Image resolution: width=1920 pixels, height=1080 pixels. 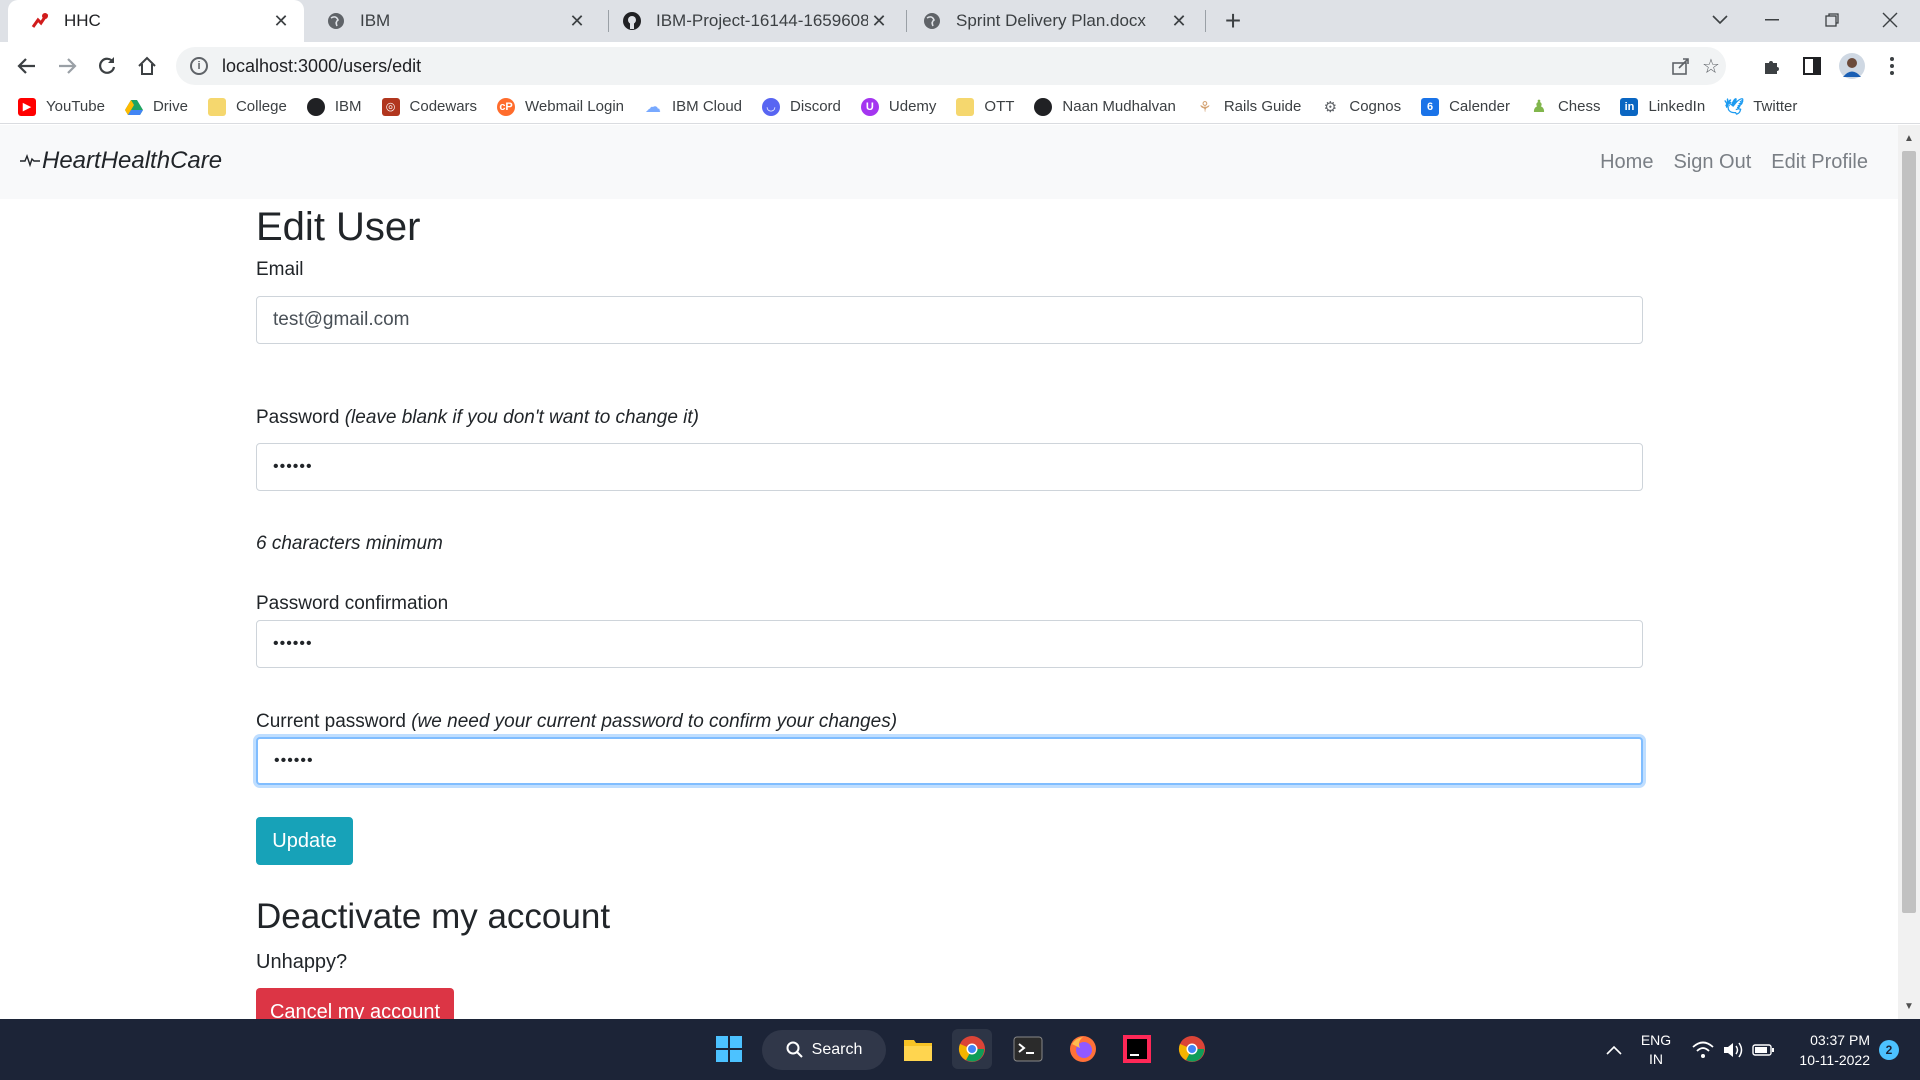 I want to click on browser-toolbar: i localhost:3000/users/edit ☆, so click(x=960, y=66).